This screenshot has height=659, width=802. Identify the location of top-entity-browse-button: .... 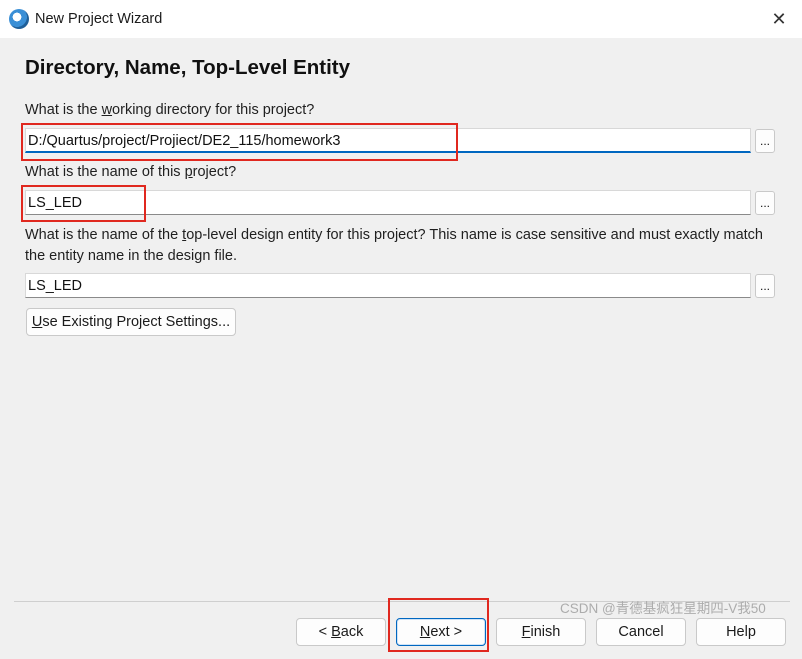
(765, 286).